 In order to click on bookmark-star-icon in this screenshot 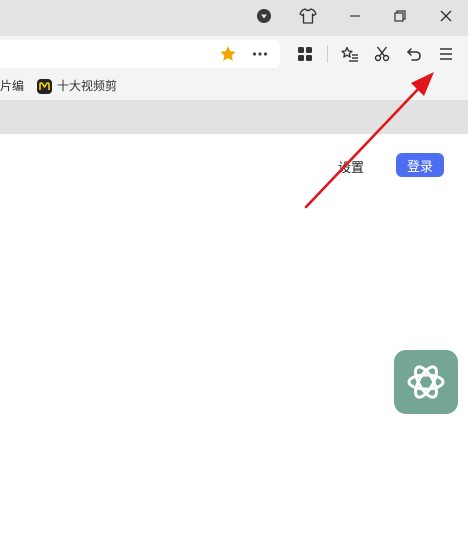, I will do `click(228, 54)`.